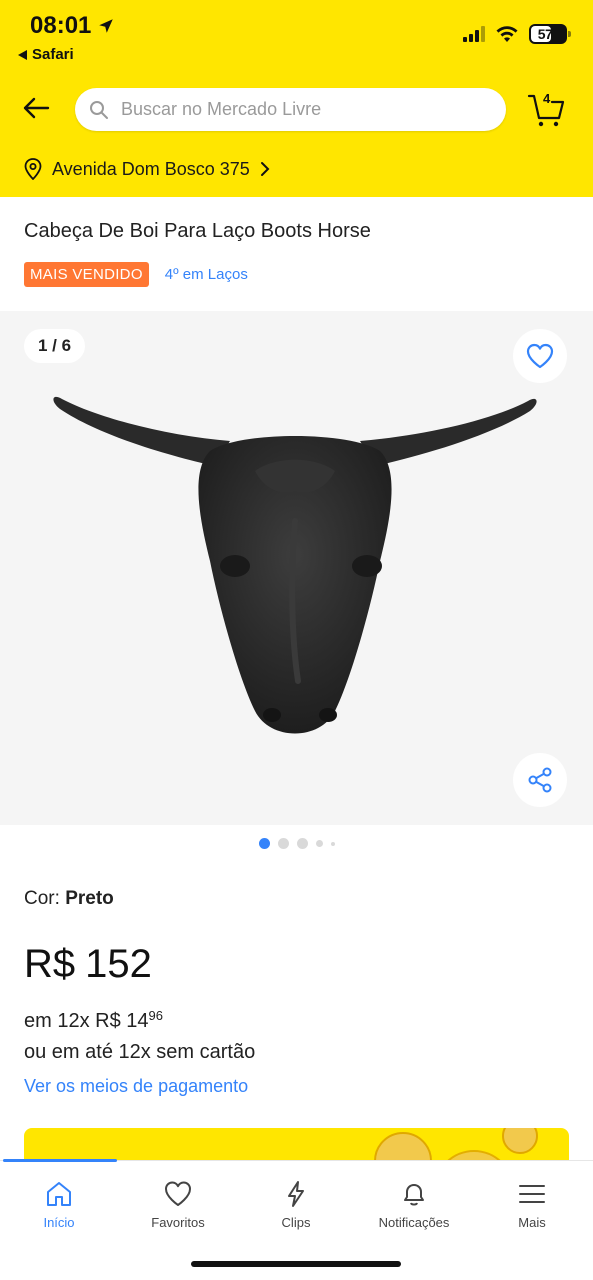 The height and width of the screenshot is (1280, 593). What do you see at coordinates (178, 1222) in the screenshot?
I see `nav-favorites-label: Favoritos` at bounding box center [178, 1222].